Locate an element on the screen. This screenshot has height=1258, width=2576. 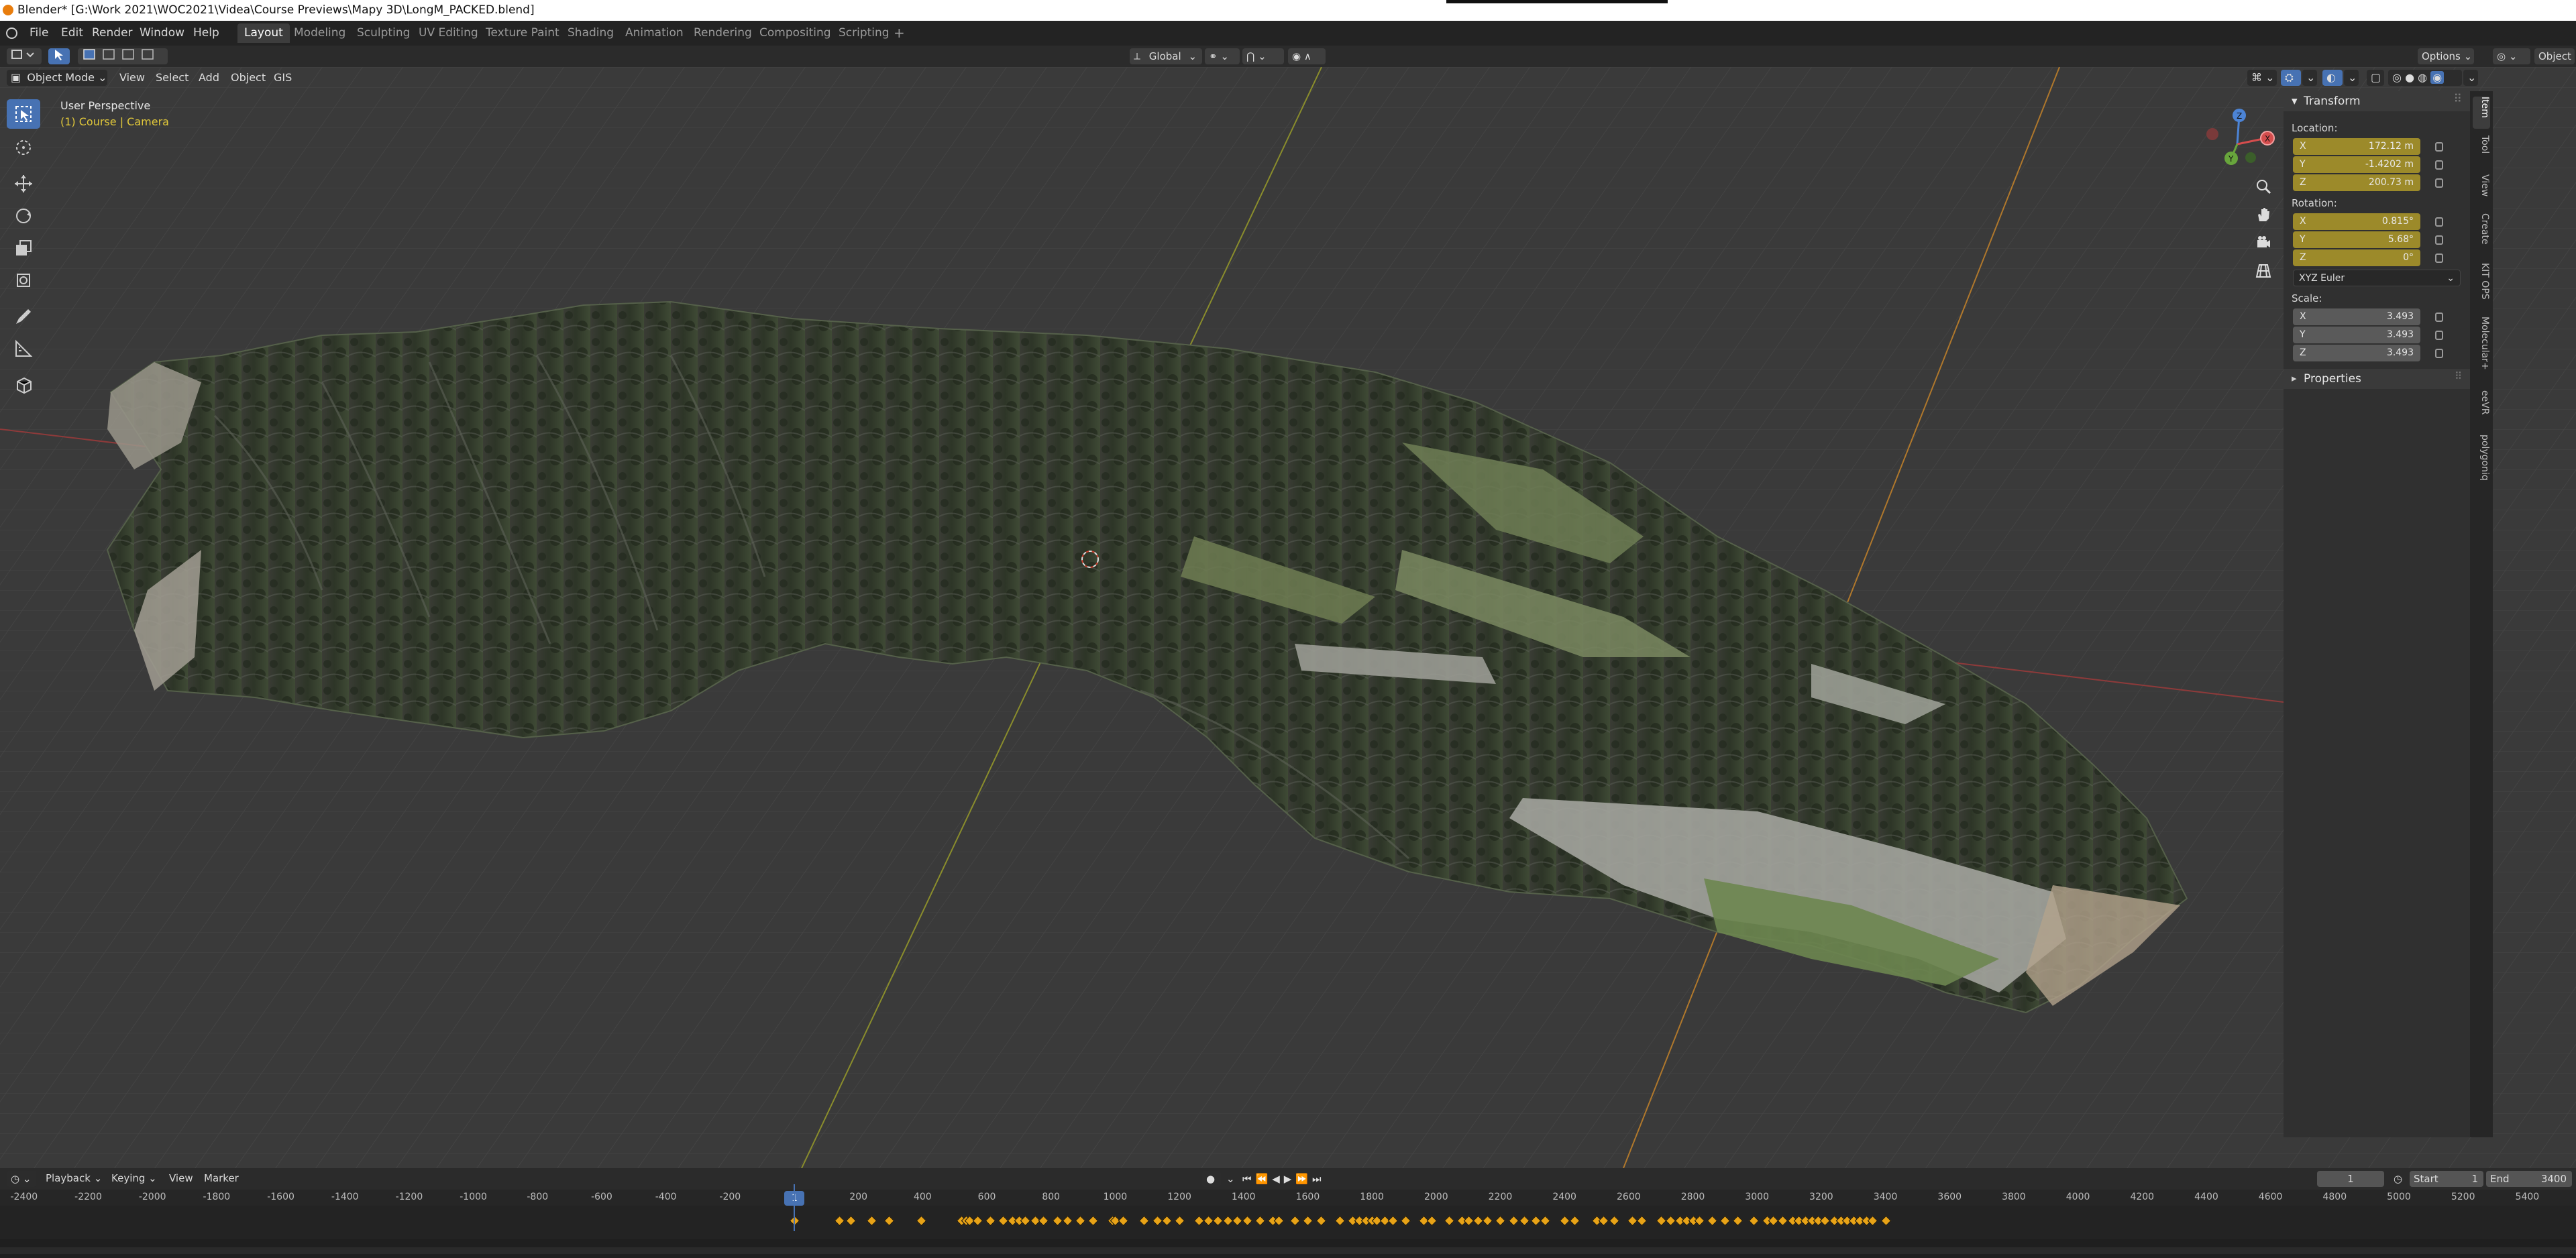
menu-render: Render is located at coordinates (112, 33).